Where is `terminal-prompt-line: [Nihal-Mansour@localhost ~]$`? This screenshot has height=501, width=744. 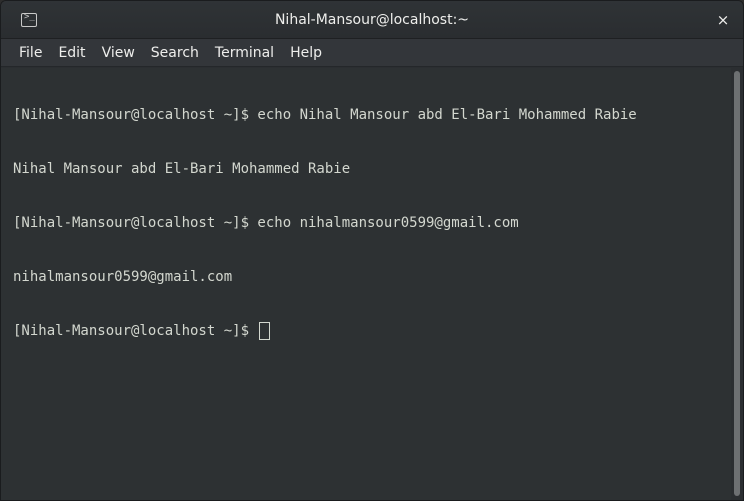 terminal-prompt-line: [Nihal-Mansour@localhost ~]$ is located at coordinates (373, 331).